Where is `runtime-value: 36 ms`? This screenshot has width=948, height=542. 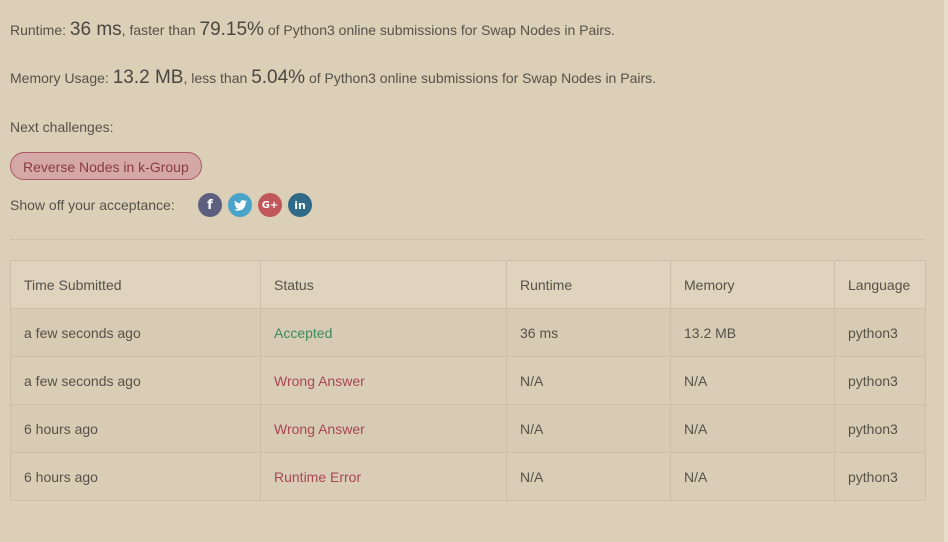
runtime-value: 36 ms is located at coordinates (95, 29).